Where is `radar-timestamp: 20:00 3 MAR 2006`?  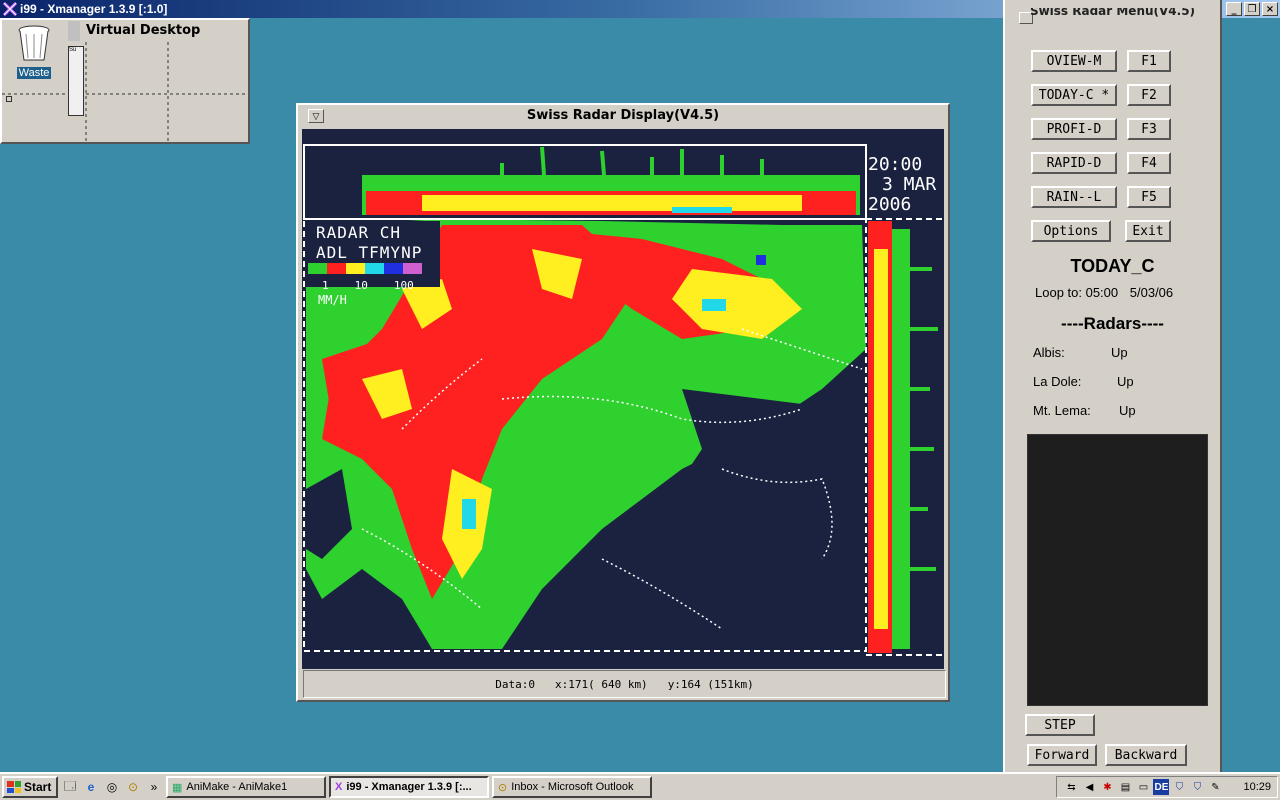 radar-timestamp: 20:00 3 MAR 2006 is located at coordinates (902, 185).